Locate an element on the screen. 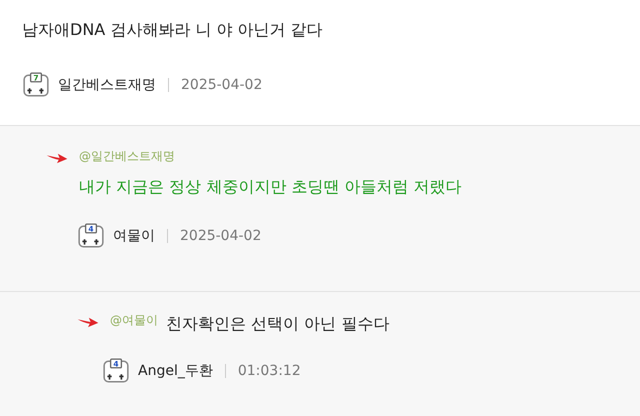 This screenshot has height=416, width=640. post-title: 남자애DNA 검사해봐라 니 야 아닌거 같다 is located at coordinates (173, 30).